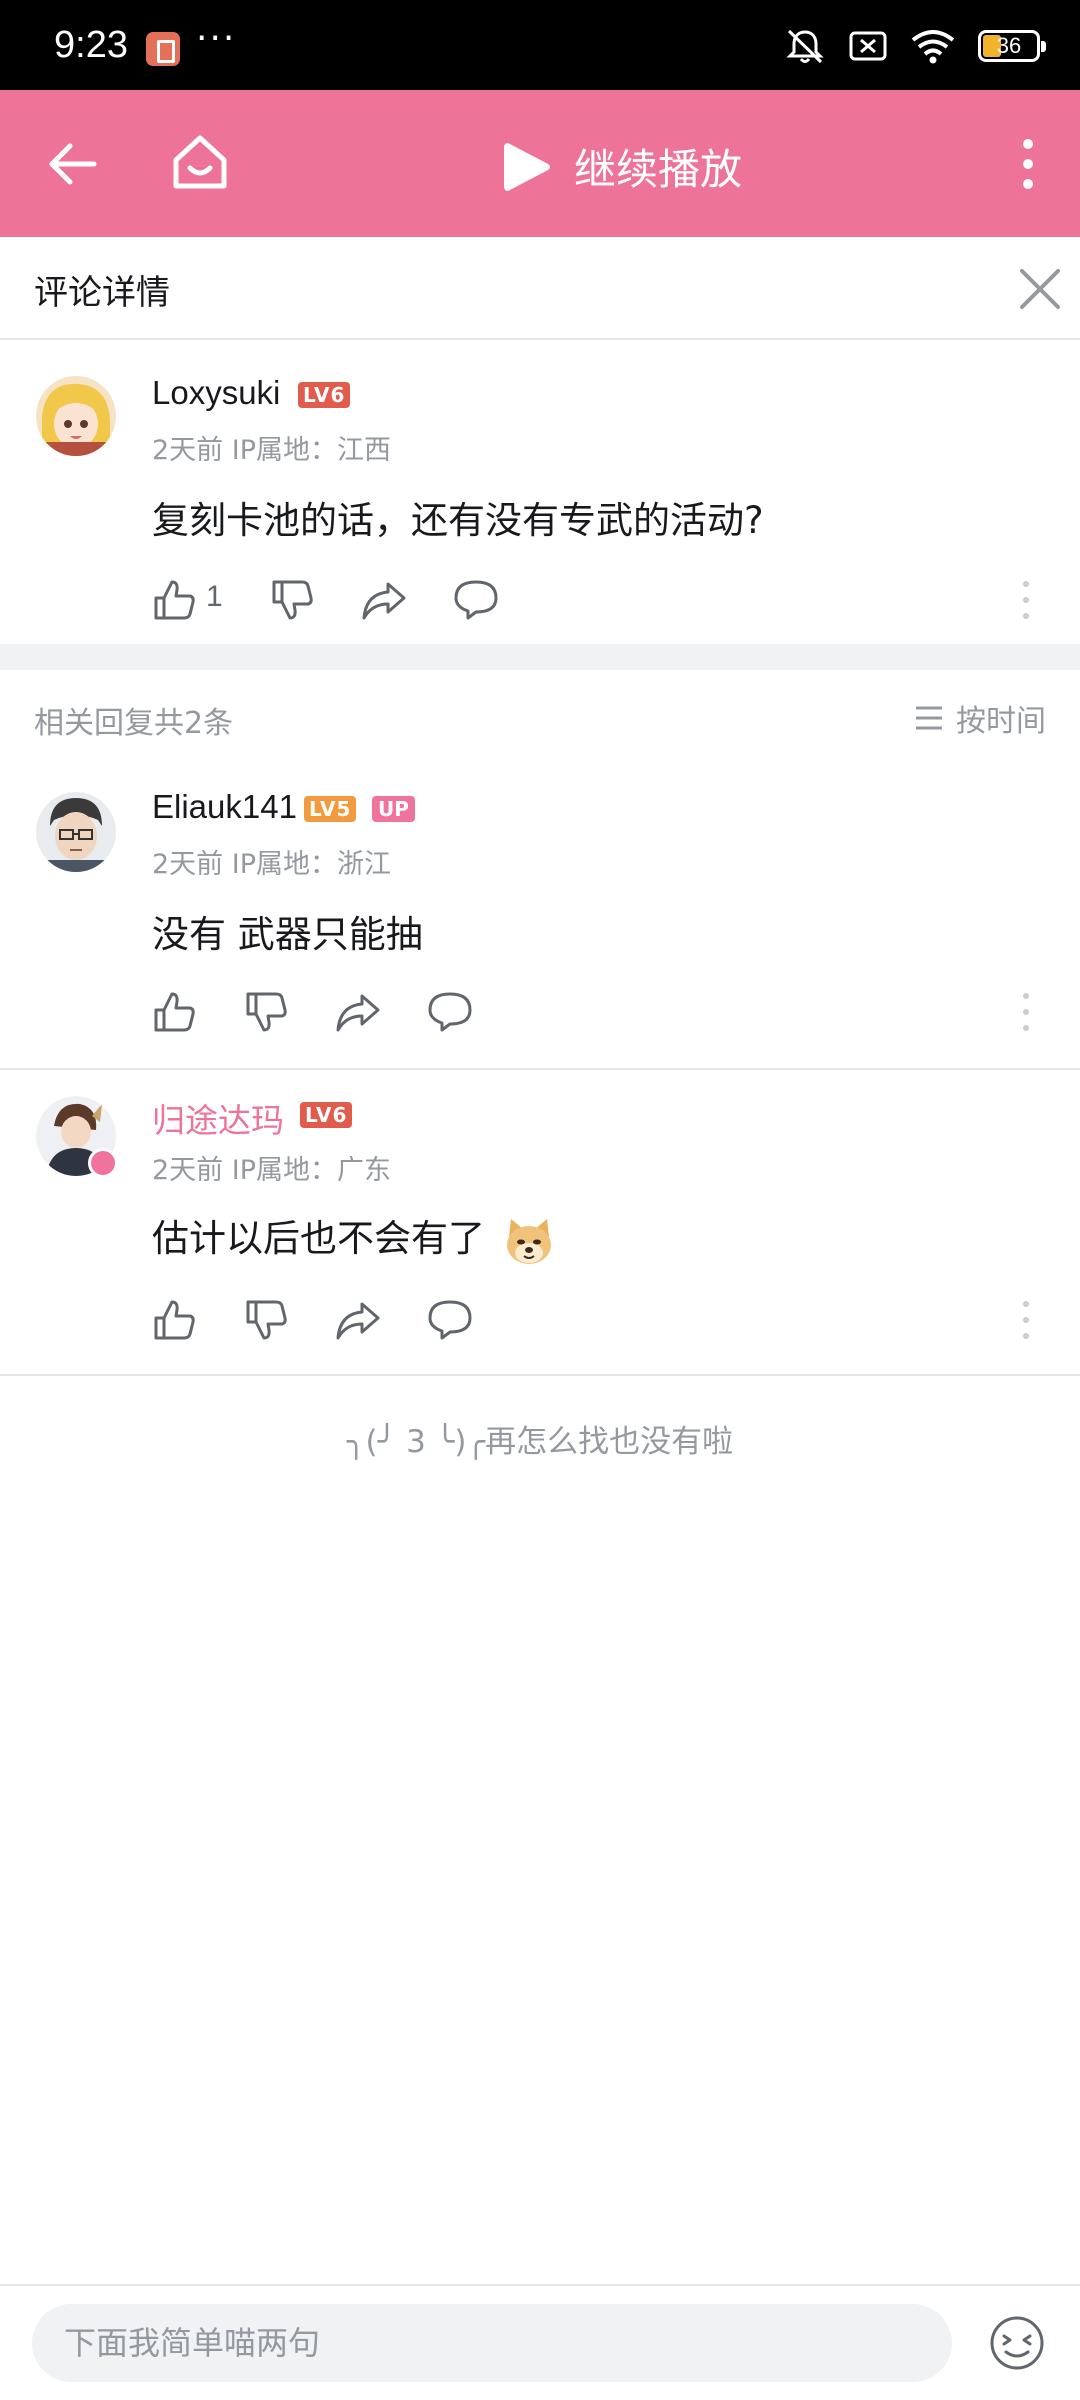 This screenshot has height=2400, width=1080. What do you see at coordinates (214, 596) in the screenshot?
I see `like-count: 1` at bounding box center [214, 596].